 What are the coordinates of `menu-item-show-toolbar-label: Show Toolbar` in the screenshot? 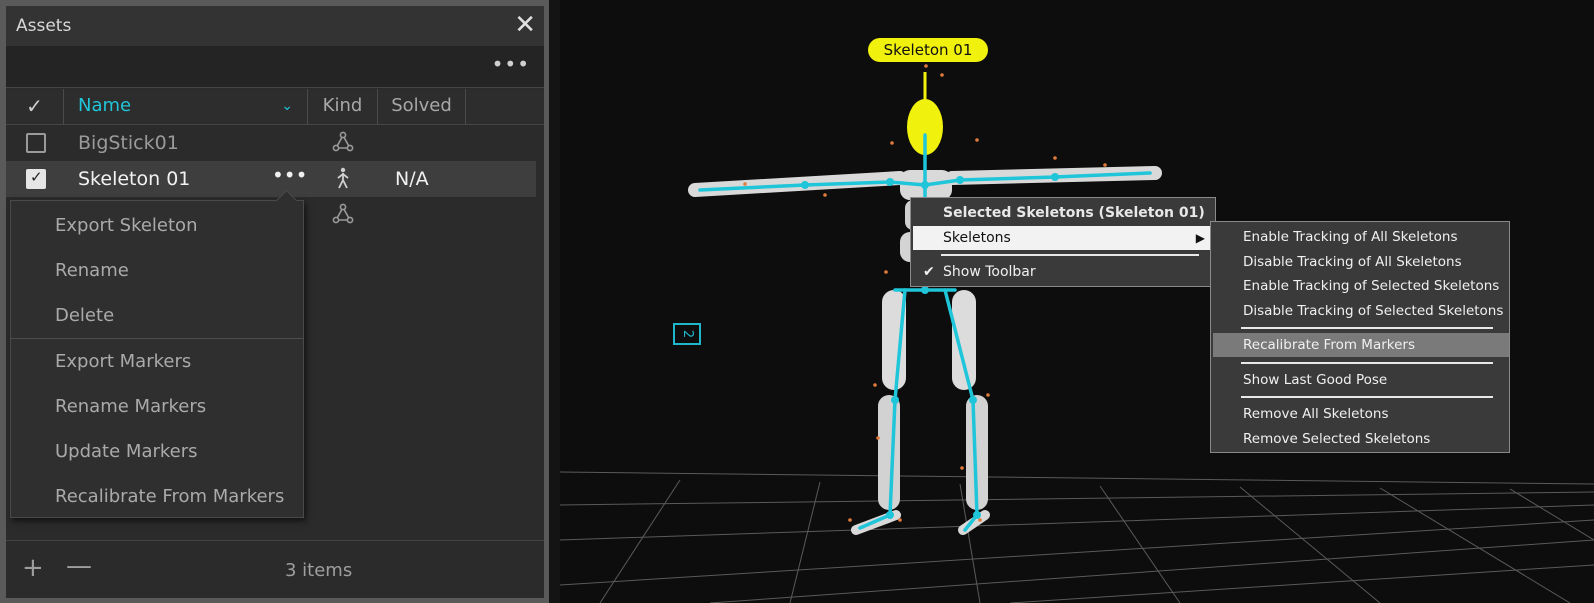 It's located at (989, 272).